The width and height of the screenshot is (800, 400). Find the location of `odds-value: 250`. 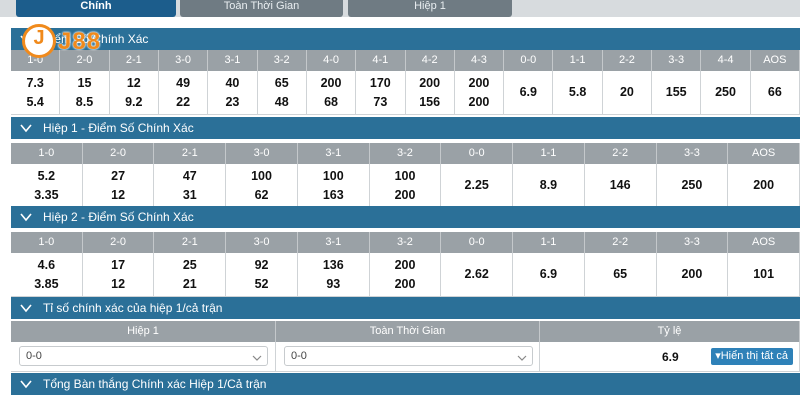

odds-value: 250 is located at coordinates (725, 92).